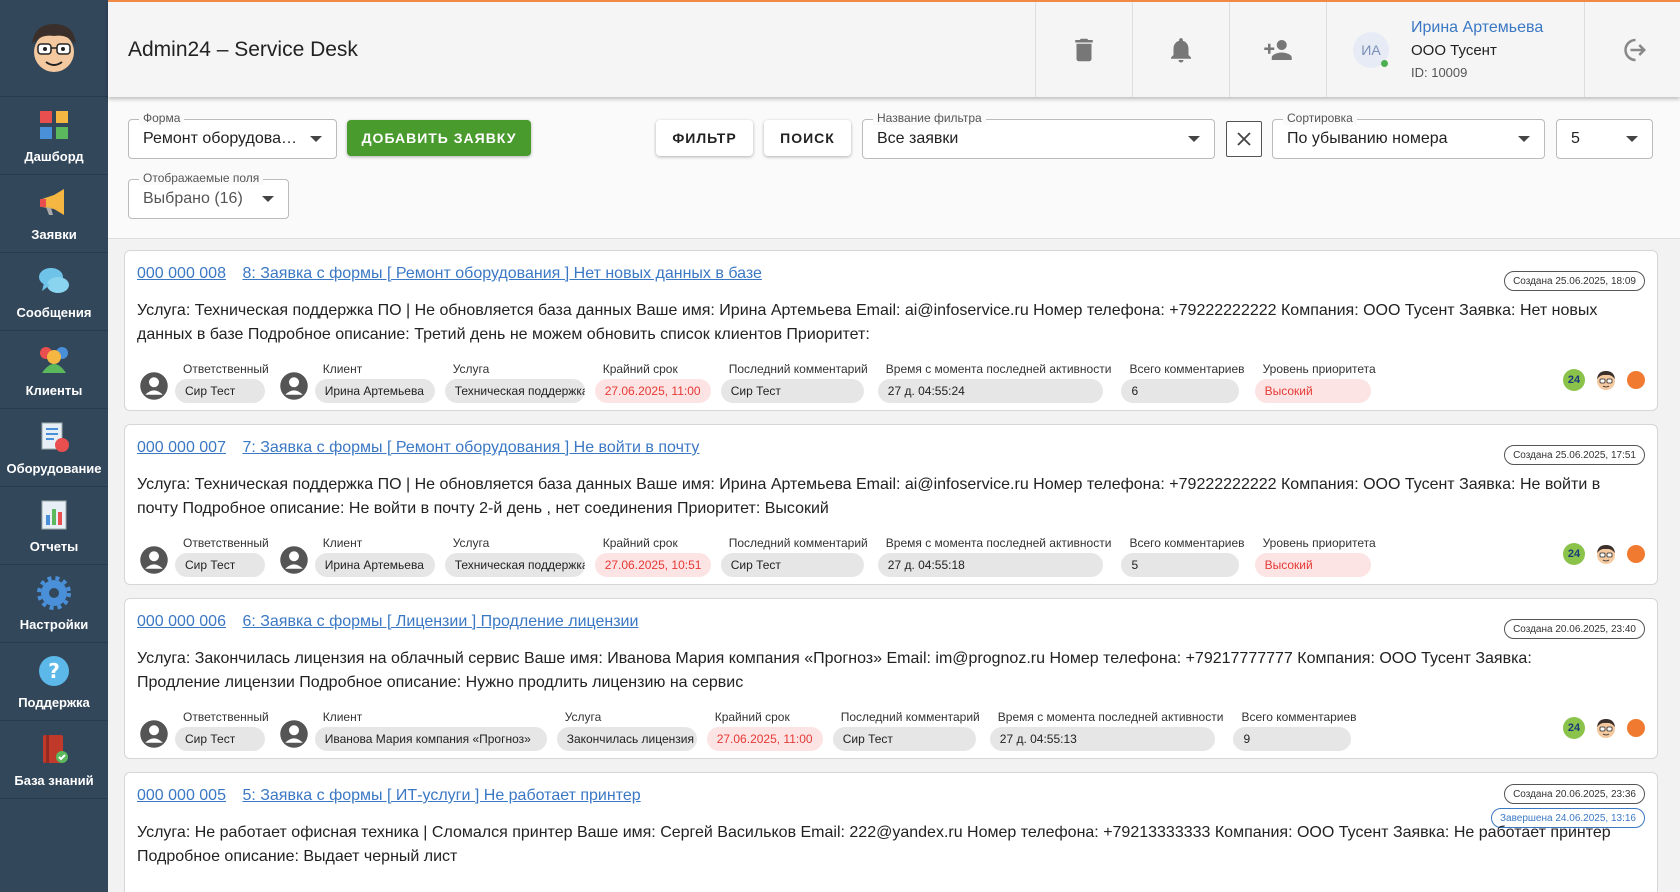  I want to click on logout-button, so click(1632, 49).